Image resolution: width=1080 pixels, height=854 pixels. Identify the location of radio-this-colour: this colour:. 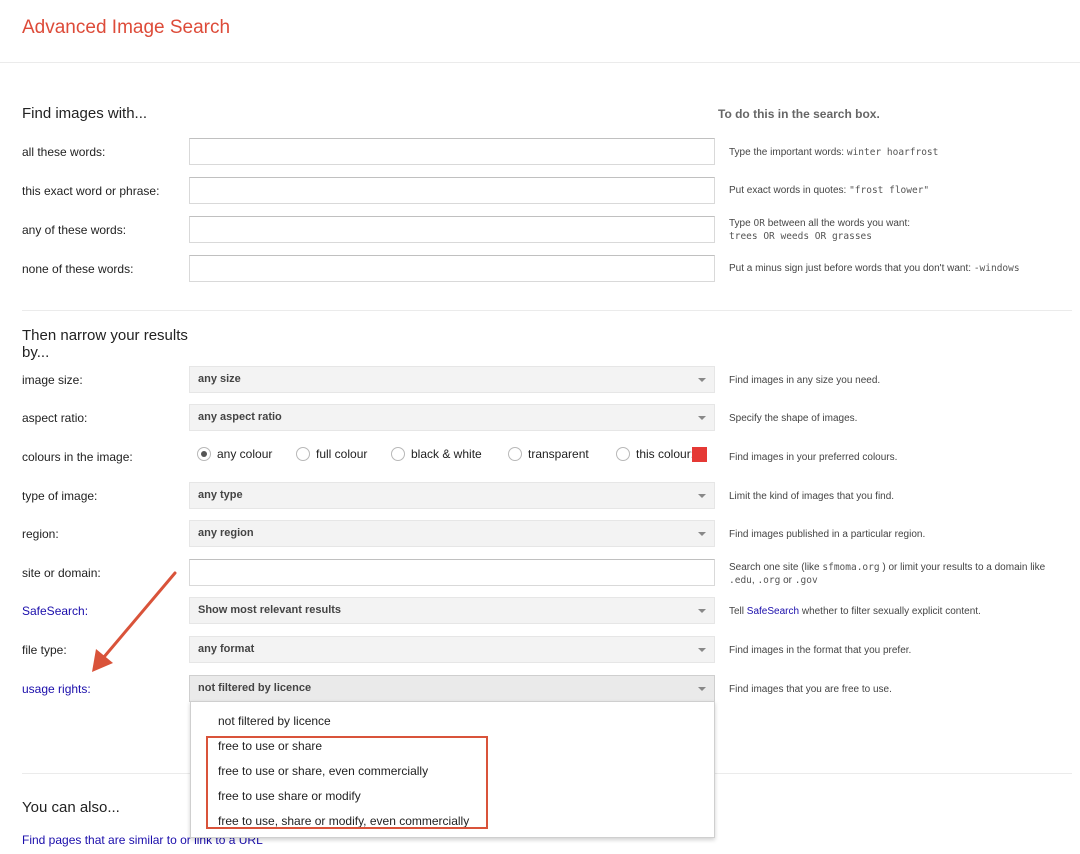
(655, 454).